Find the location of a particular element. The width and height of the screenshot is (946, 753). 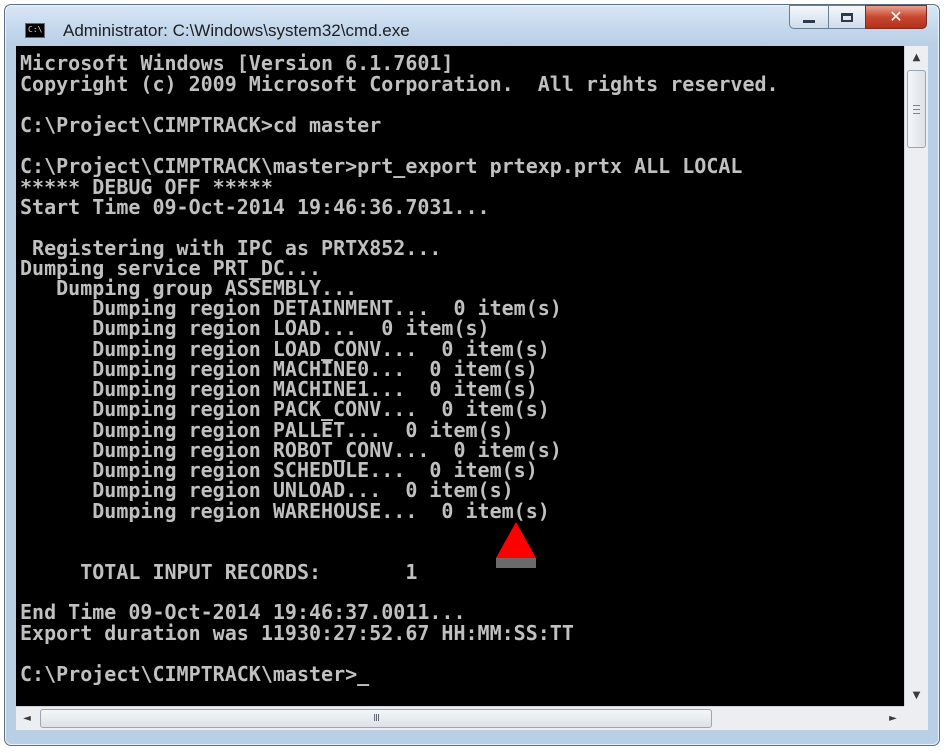

horizontal-scrollbar: ◄ III ► is located at coordinates (460, 718).